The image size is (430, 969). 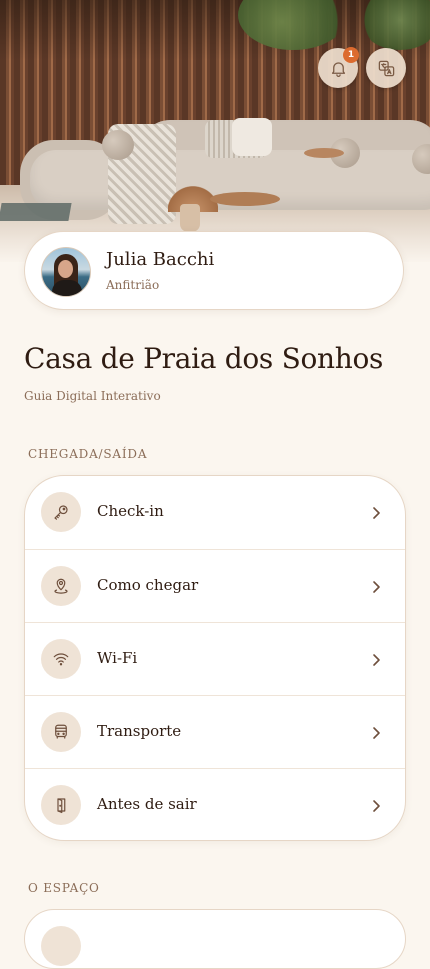 I want to click on section-title-space: O ESPAÇO, so click(x=64, y=888).